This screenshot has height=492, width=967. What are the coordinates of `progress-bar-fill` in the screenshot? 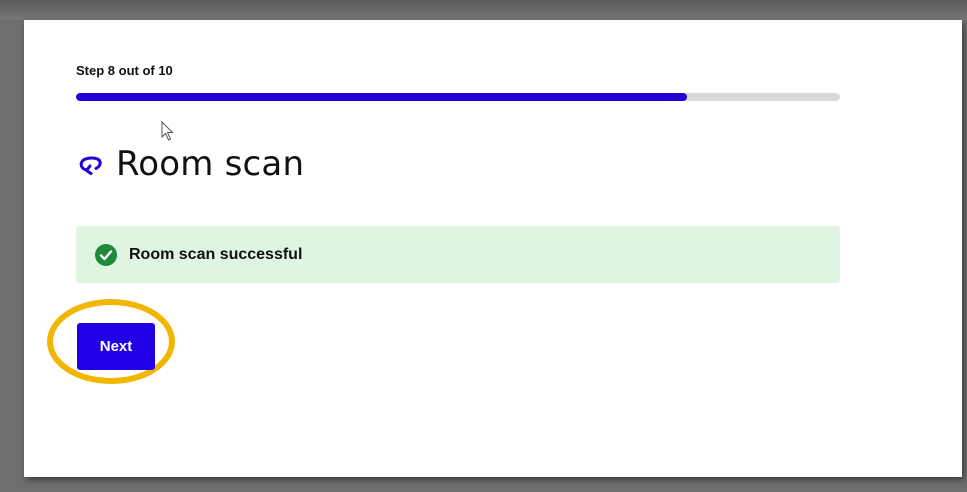 It's located at (382, 97).